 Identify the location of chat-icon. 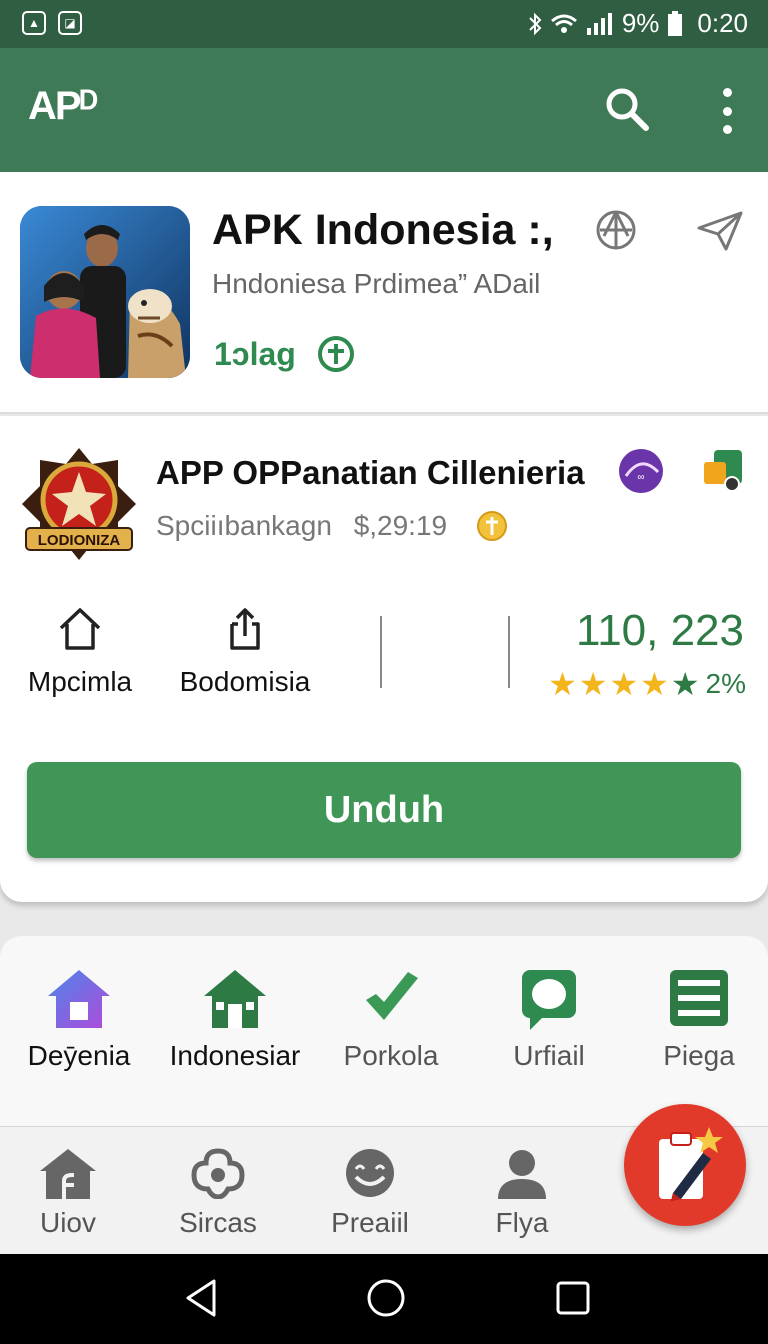
(549, 1000).